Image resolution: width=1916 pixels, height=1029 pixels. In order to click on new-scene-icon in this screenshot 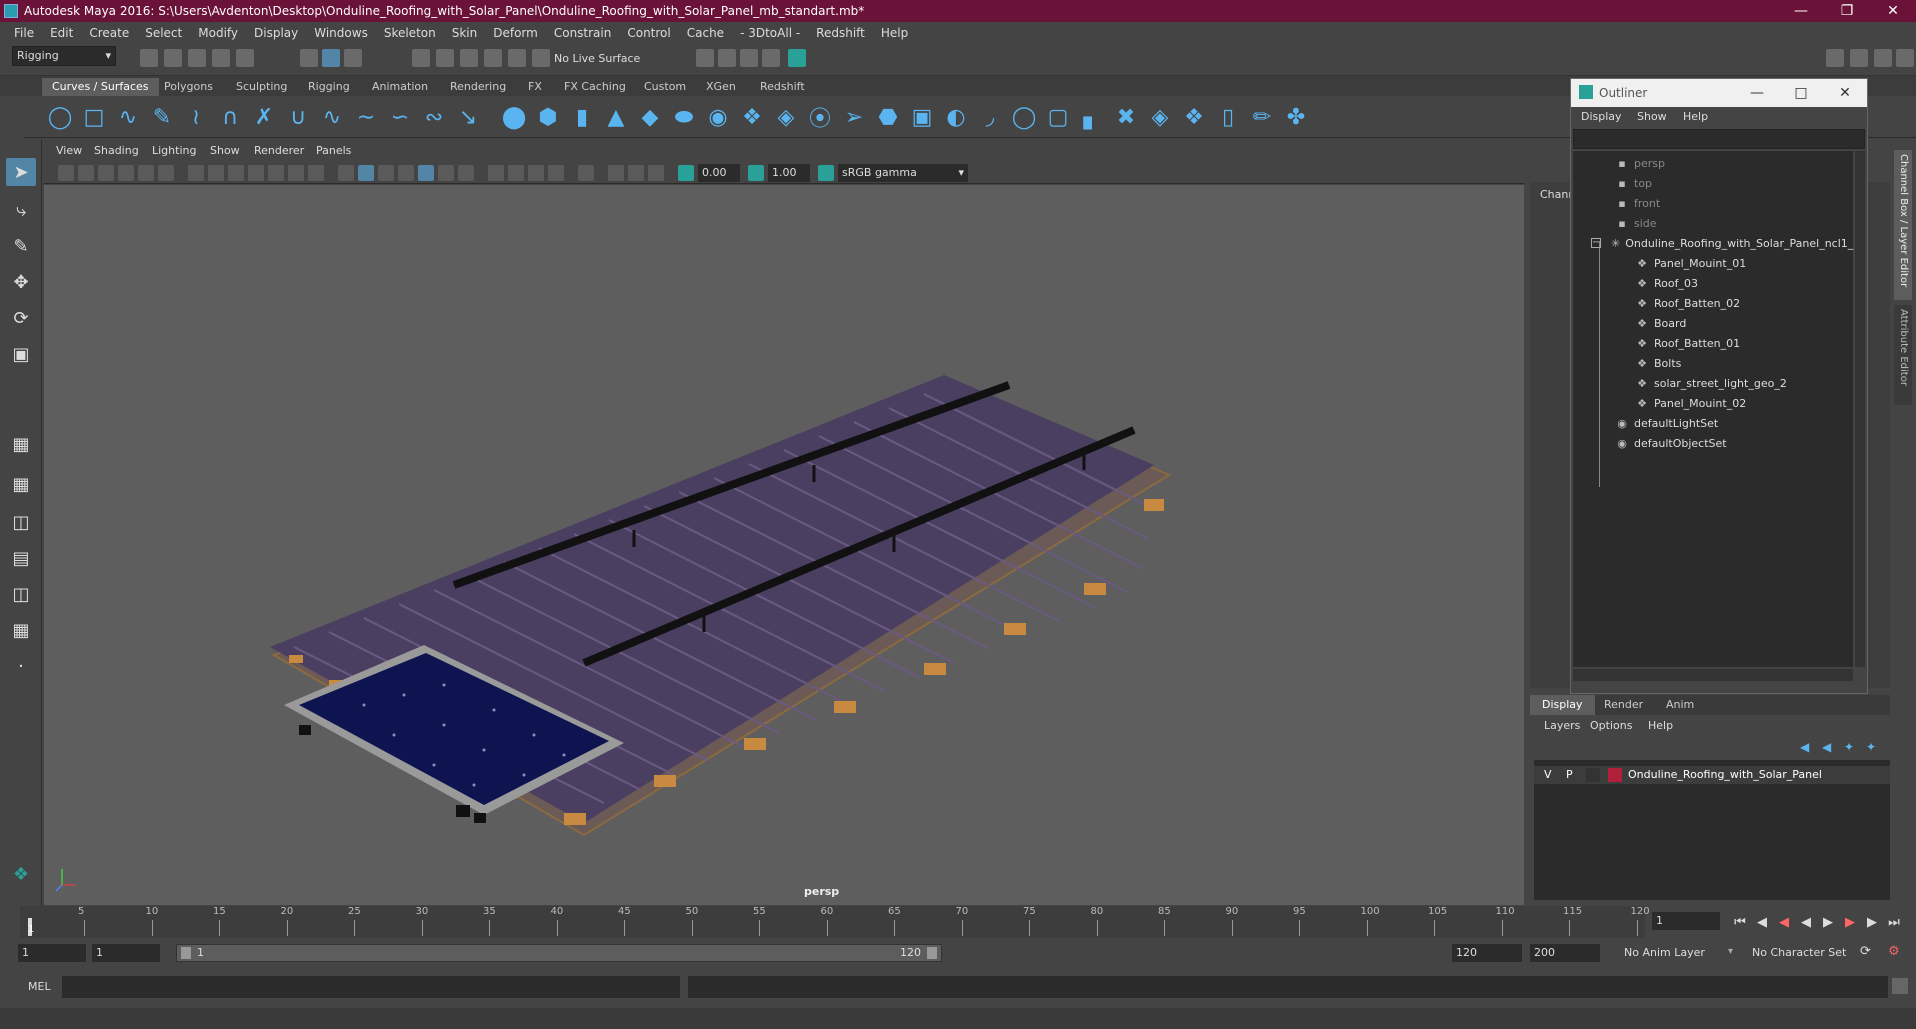, I will do `click(149, 58)`.